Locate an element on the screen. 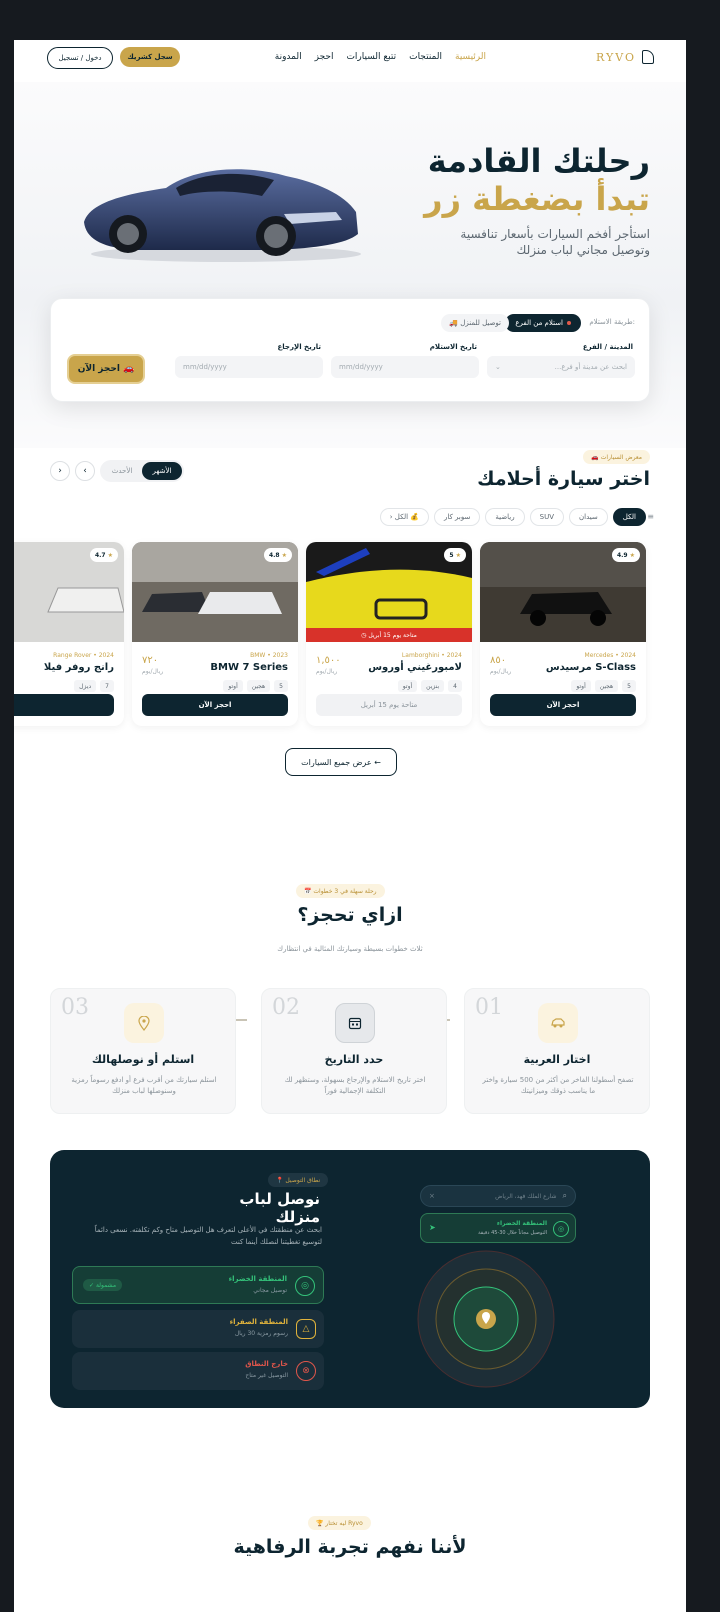  fuel-spec: بنزين is located at coordinates (433, 686).